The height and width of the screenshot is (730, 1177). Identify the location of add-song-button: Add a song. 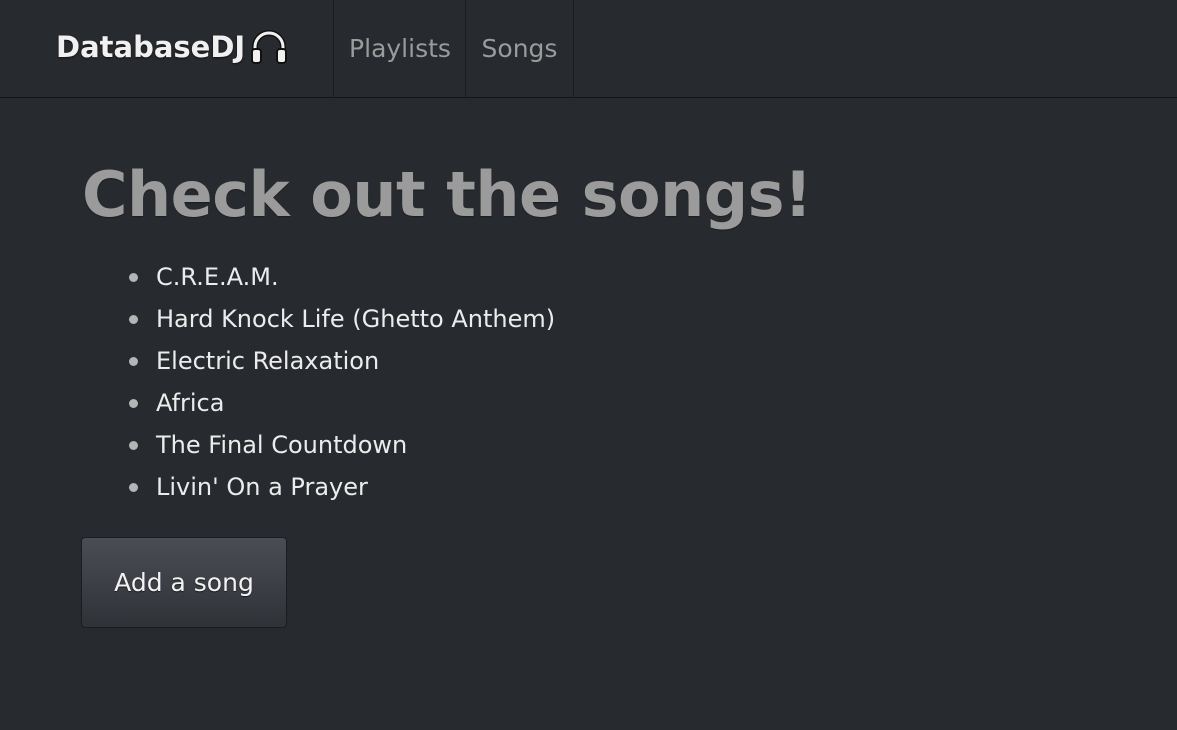
(184, 582).